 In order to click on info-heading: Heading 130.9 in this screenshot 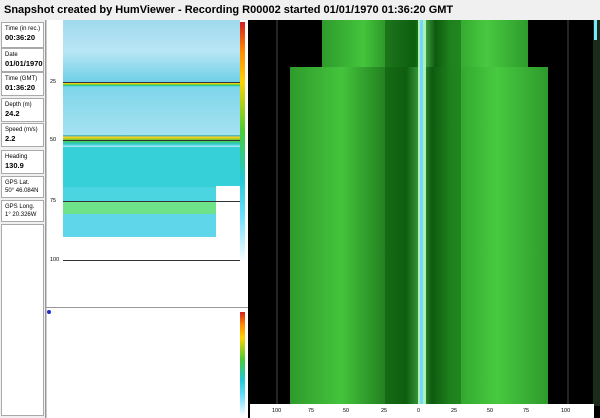, I will do `click(22, 162)`.